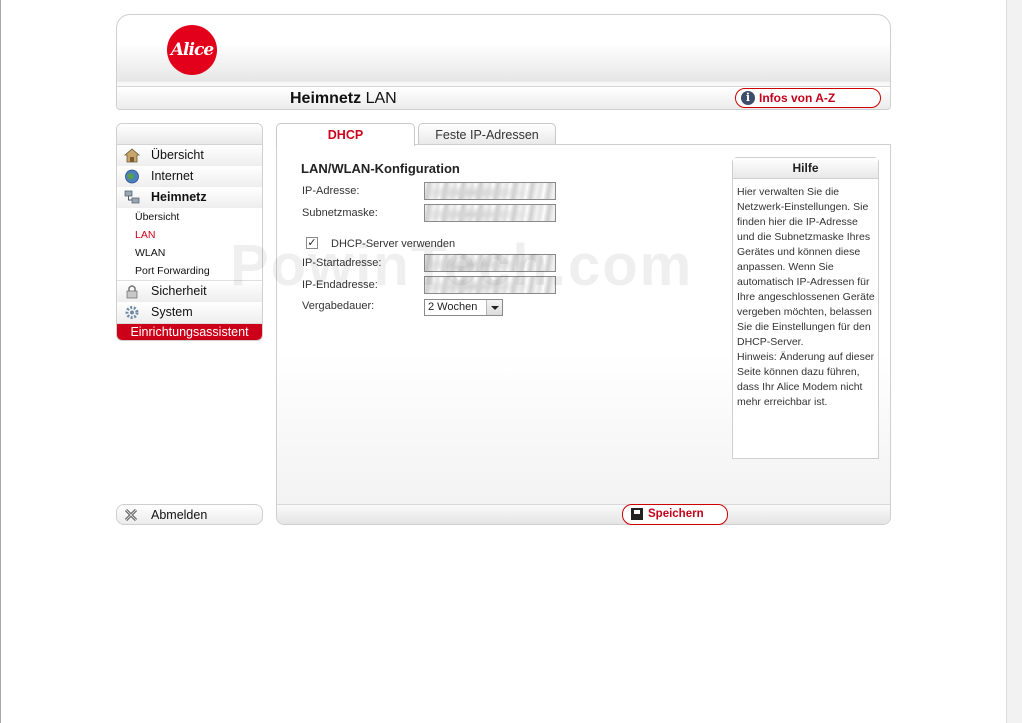 This screenshot has width=1022, height=723. What do you see at coordinates (345, 134) in the screenshot?
I see `tab-dhcp: DHCP` at bounding box center [345, 134].